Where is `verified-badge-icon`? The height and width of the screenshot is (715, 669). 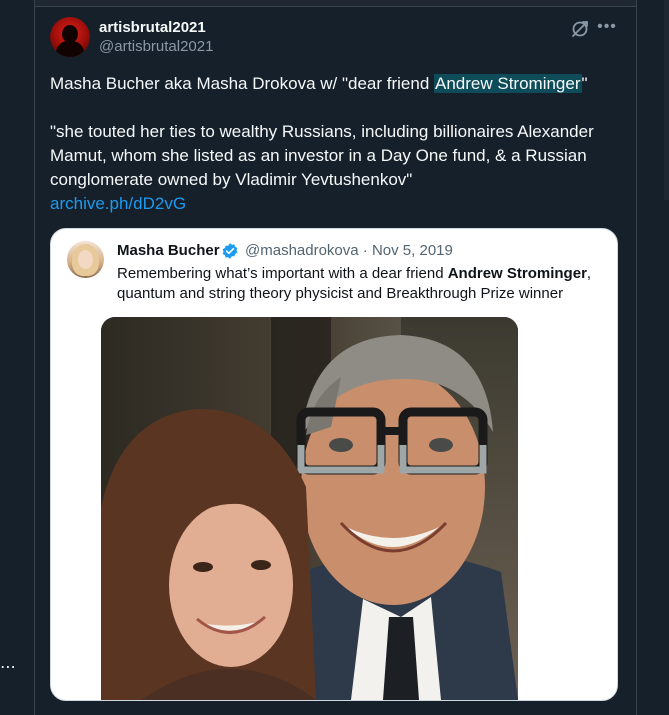
verified-badge-icon is located at coordinates (230, 251).